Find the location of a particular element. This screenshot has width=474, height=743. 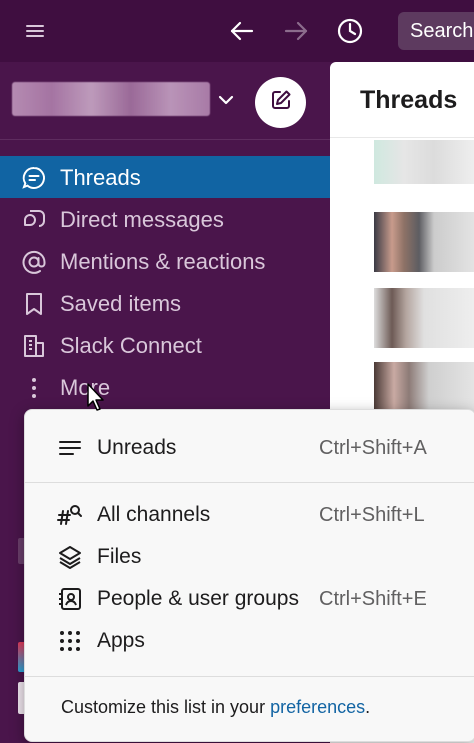

menu-item-label: All channels is located at coordinates (154, 514).